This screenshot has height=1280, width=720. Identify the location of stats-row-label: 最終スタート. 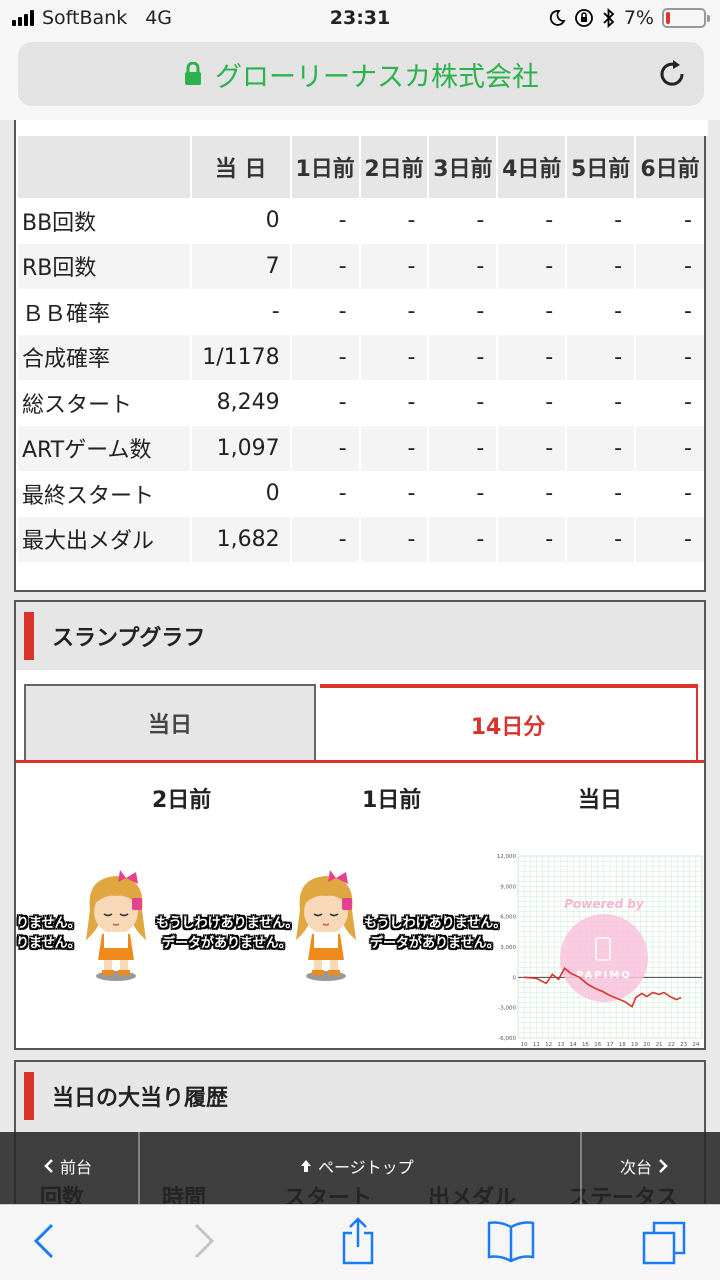
(103, 494).